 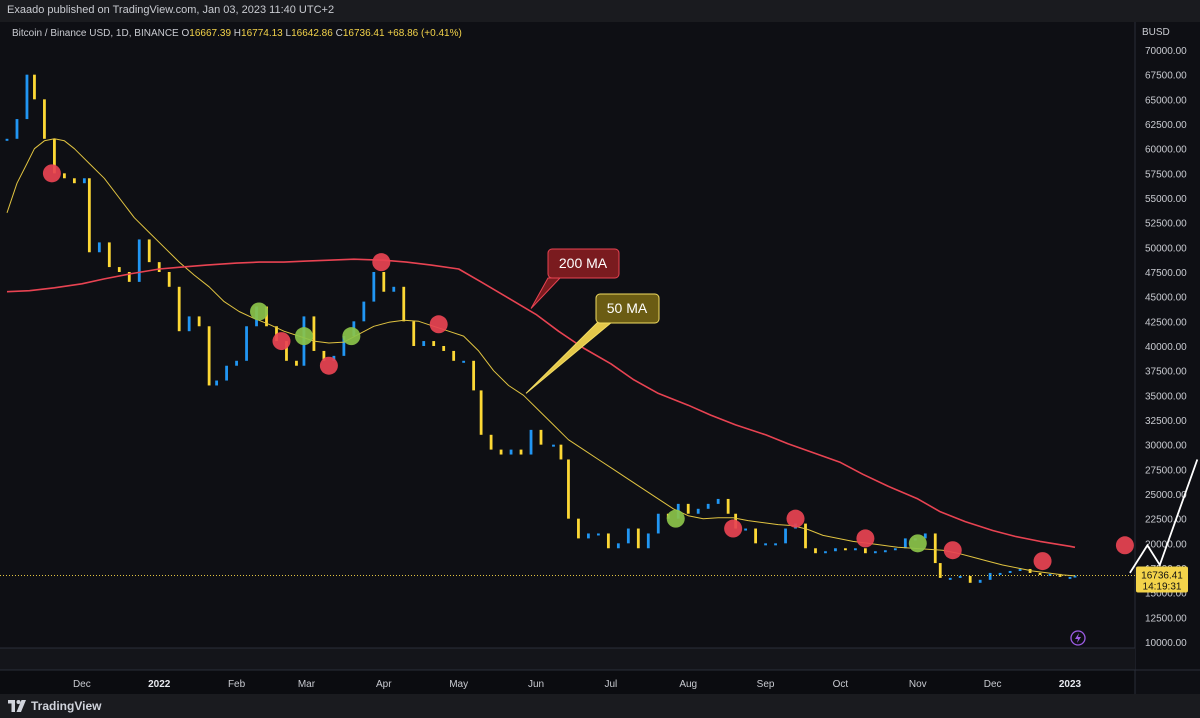 I want to click on tradingview-brand: TradingView, so click(x=54, y=706).